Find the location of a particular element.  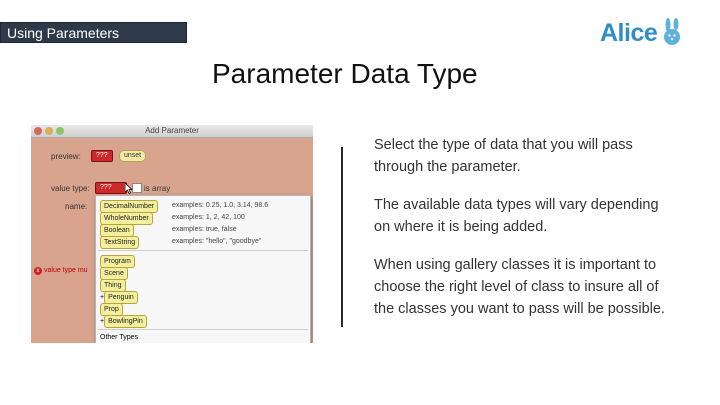

menu-item: Prop is located at coordinates (111, 309).